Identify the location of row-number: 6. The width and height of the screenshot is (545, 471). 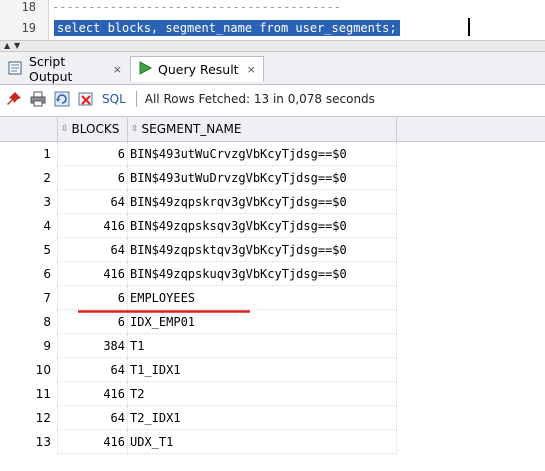
(47, 274).